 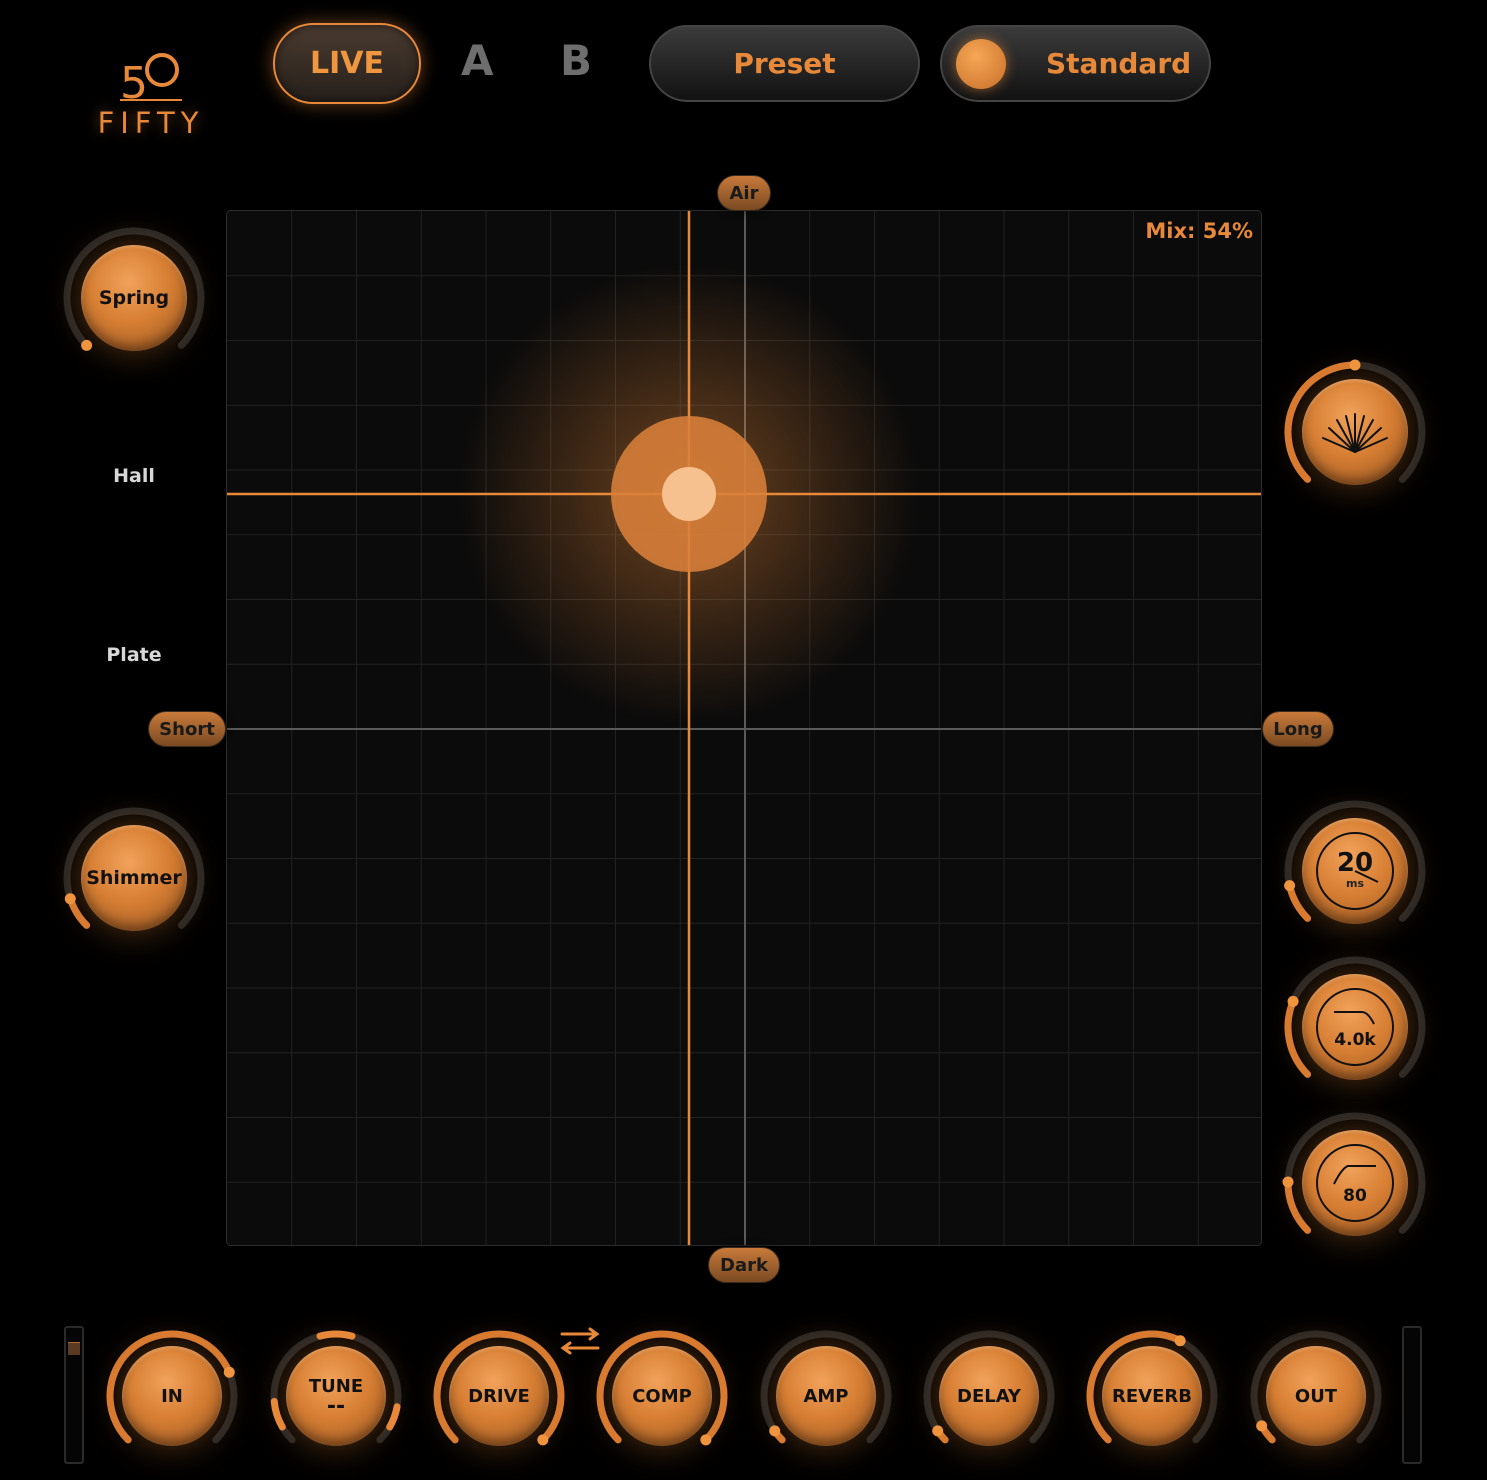 What do you see at coordinates (151, 78) in the screenshot?
I see `fifty-logo-mark: 5` at bounding box center [151, 78].